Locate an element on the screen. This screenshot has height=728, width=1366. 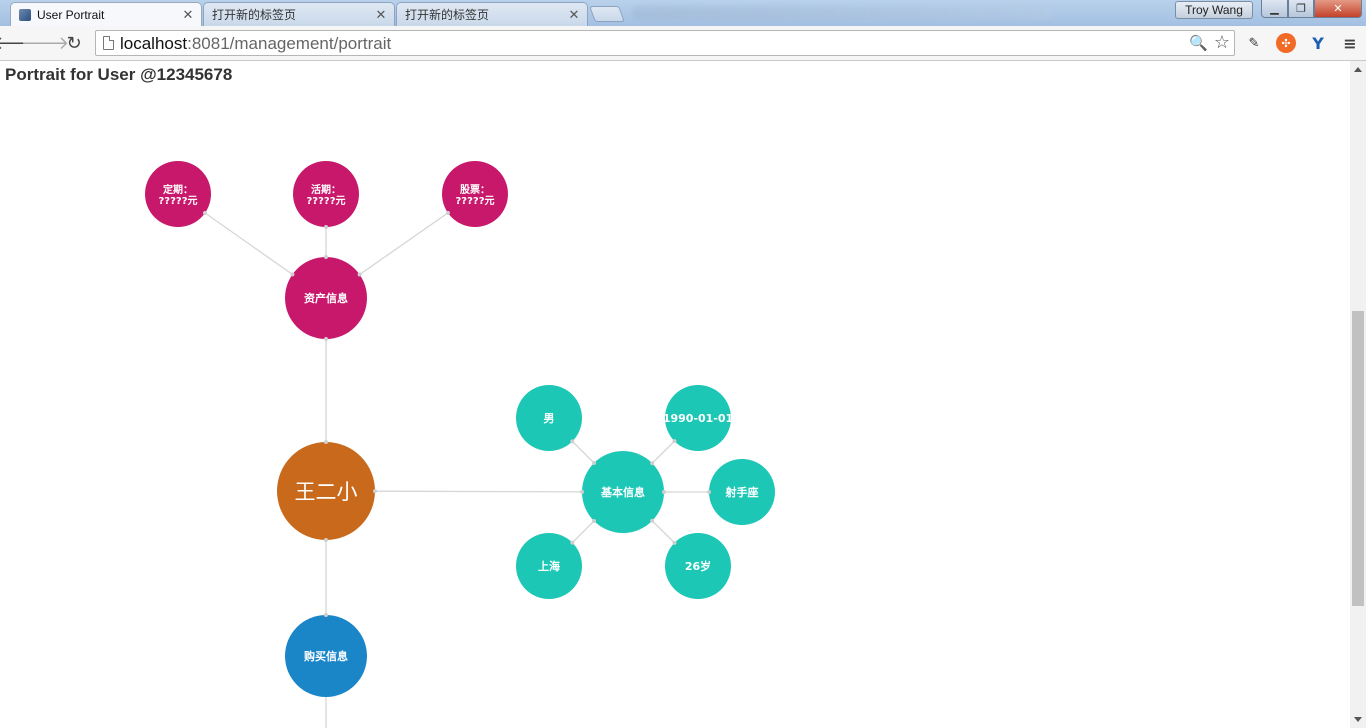
menu-icon: ≡ is located at coordinates (1350, 43).